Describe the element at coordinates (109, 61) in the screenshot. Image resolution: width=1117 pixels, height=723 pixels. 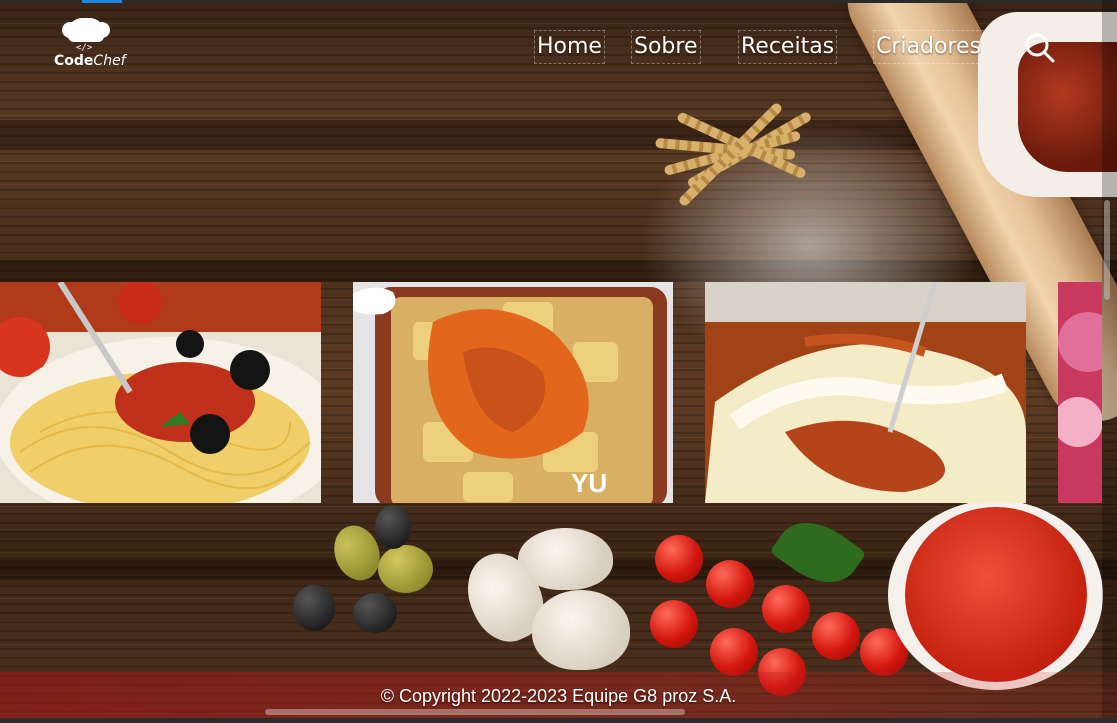
I see `logo-text-light: Chef` at that location.